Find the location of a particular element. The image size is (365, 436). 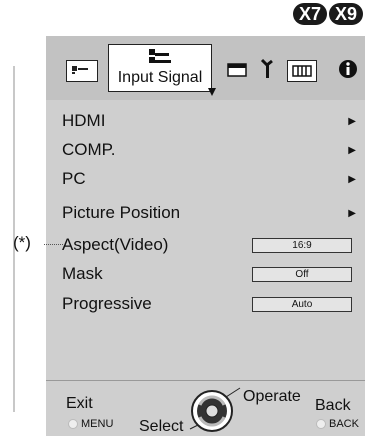

tab-pointer-icon is located at coordinates (212, 92).